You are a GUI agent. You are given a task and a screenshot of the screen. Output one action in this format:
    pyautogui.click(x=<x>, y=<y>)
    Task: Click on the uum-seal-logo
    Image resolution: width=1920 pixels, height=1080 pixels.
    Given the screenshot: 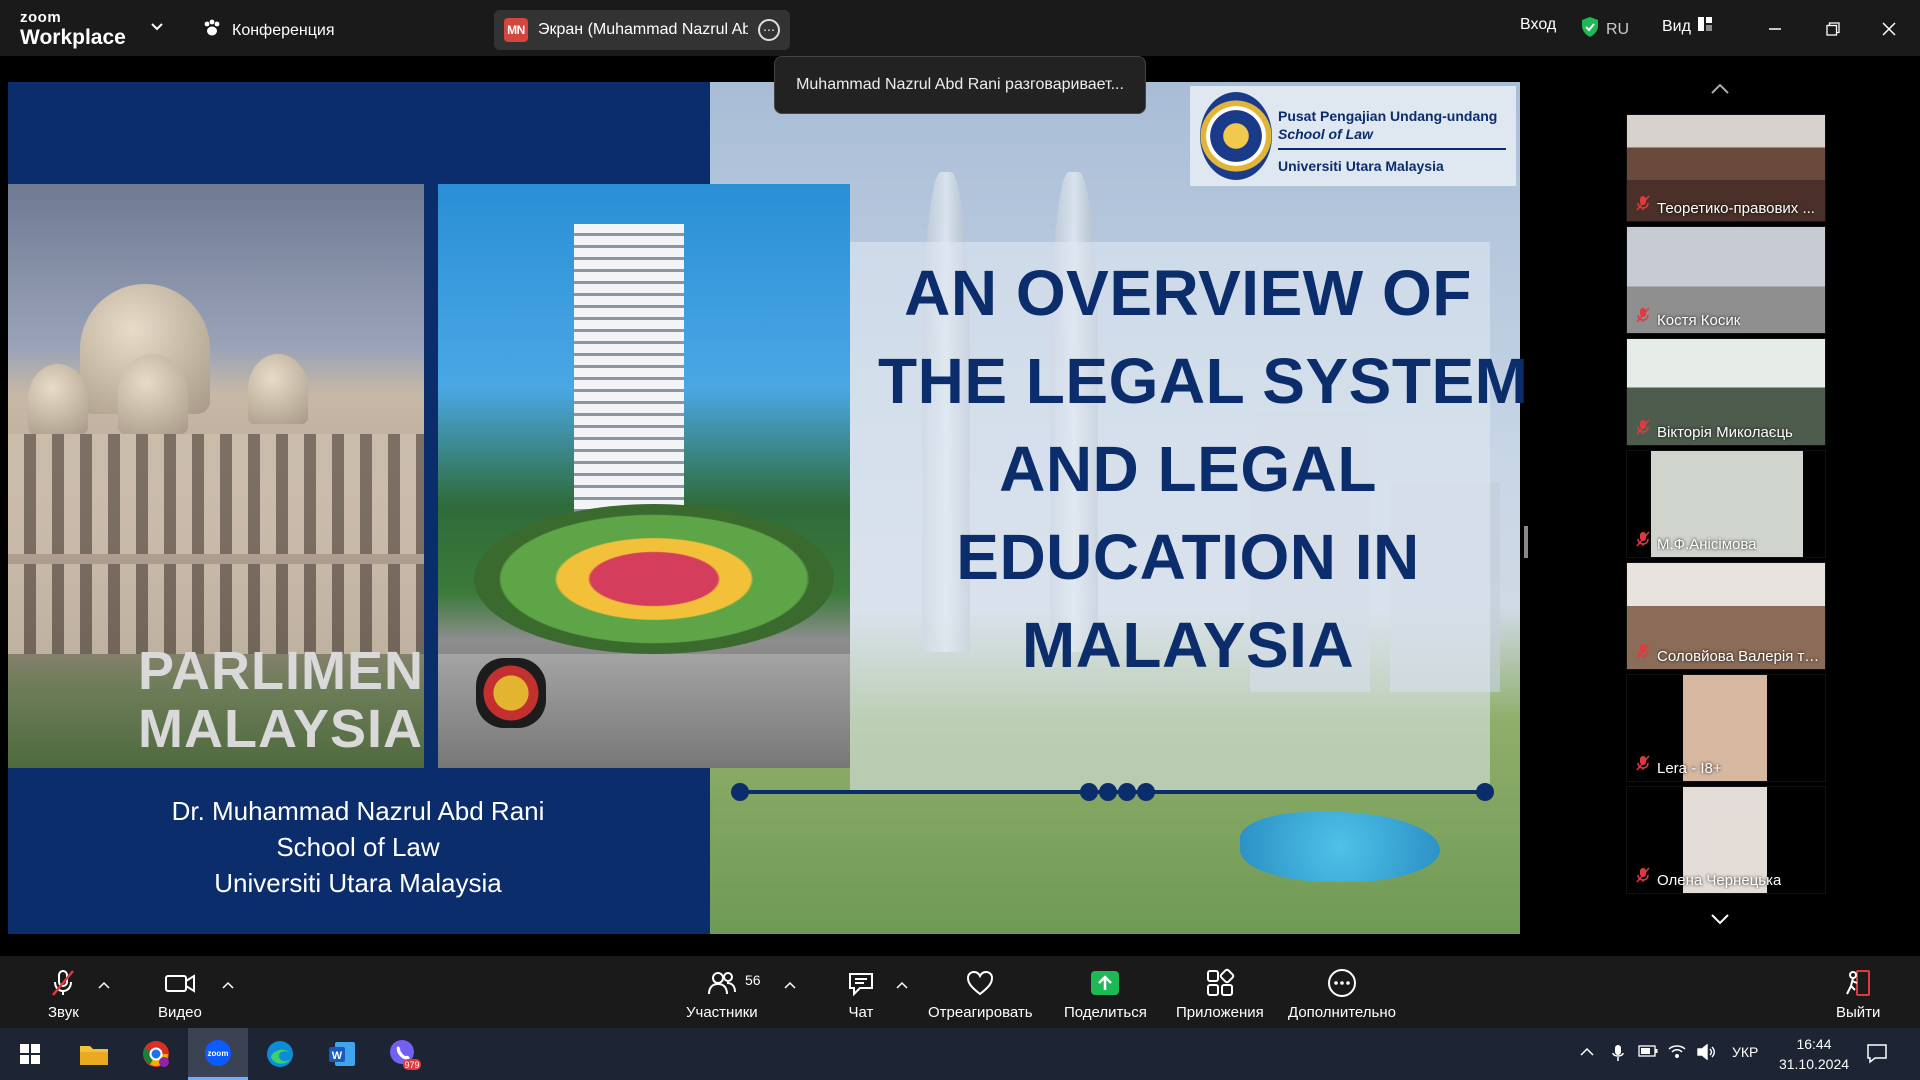 What is the action you would take?
    pyautogui.click(x=1236, y=136)
    